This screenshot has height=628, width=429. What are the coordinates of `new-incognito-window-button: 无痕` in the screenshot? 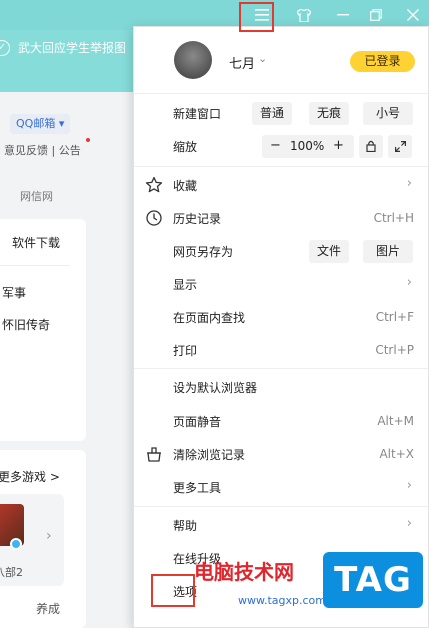 It's located at (329, 113).